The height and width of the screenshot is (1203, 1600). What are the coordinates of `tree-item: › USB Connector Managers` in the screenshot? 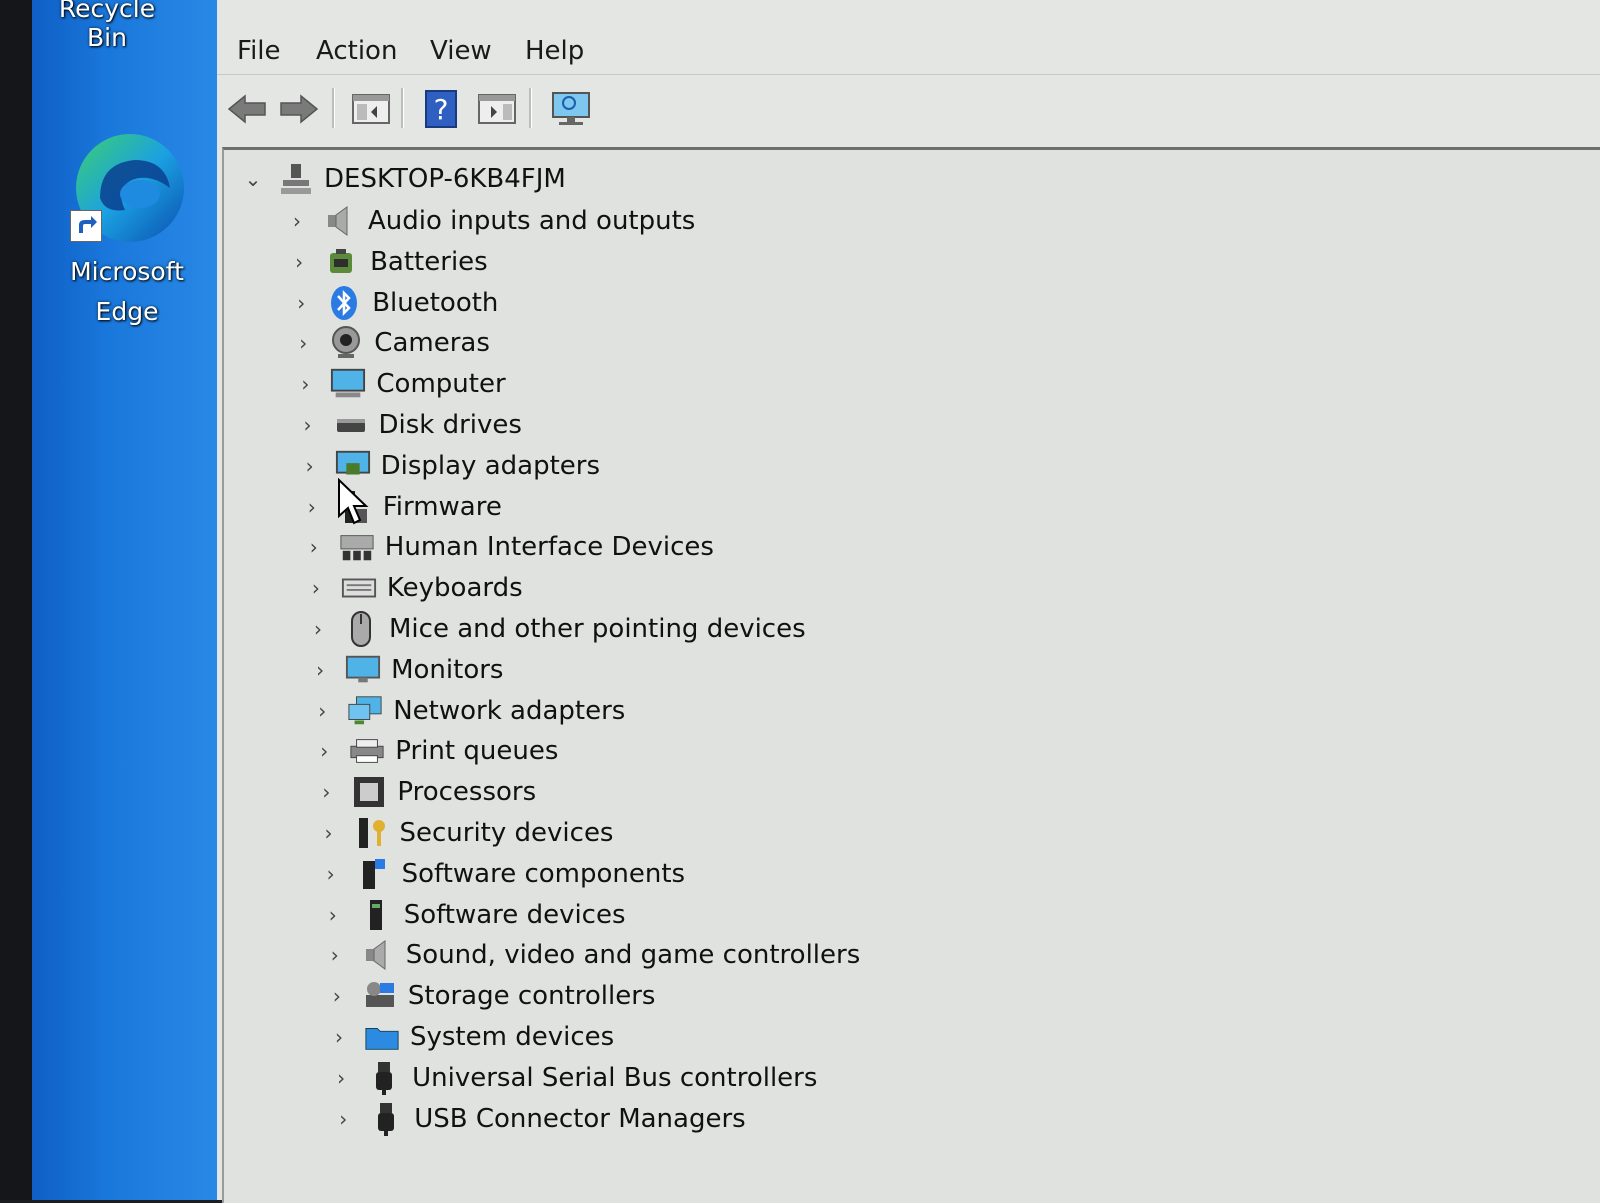 It's located at (538, 1119).